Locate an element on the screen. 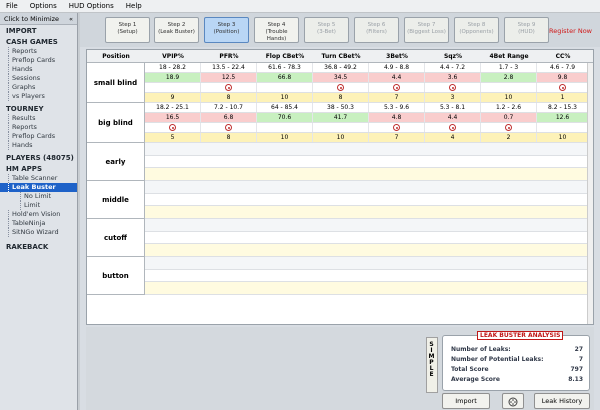 The width and height of the screenshot is (600, 410). col-header-3bet: 3Bet% is located at coordinates (397, 56).